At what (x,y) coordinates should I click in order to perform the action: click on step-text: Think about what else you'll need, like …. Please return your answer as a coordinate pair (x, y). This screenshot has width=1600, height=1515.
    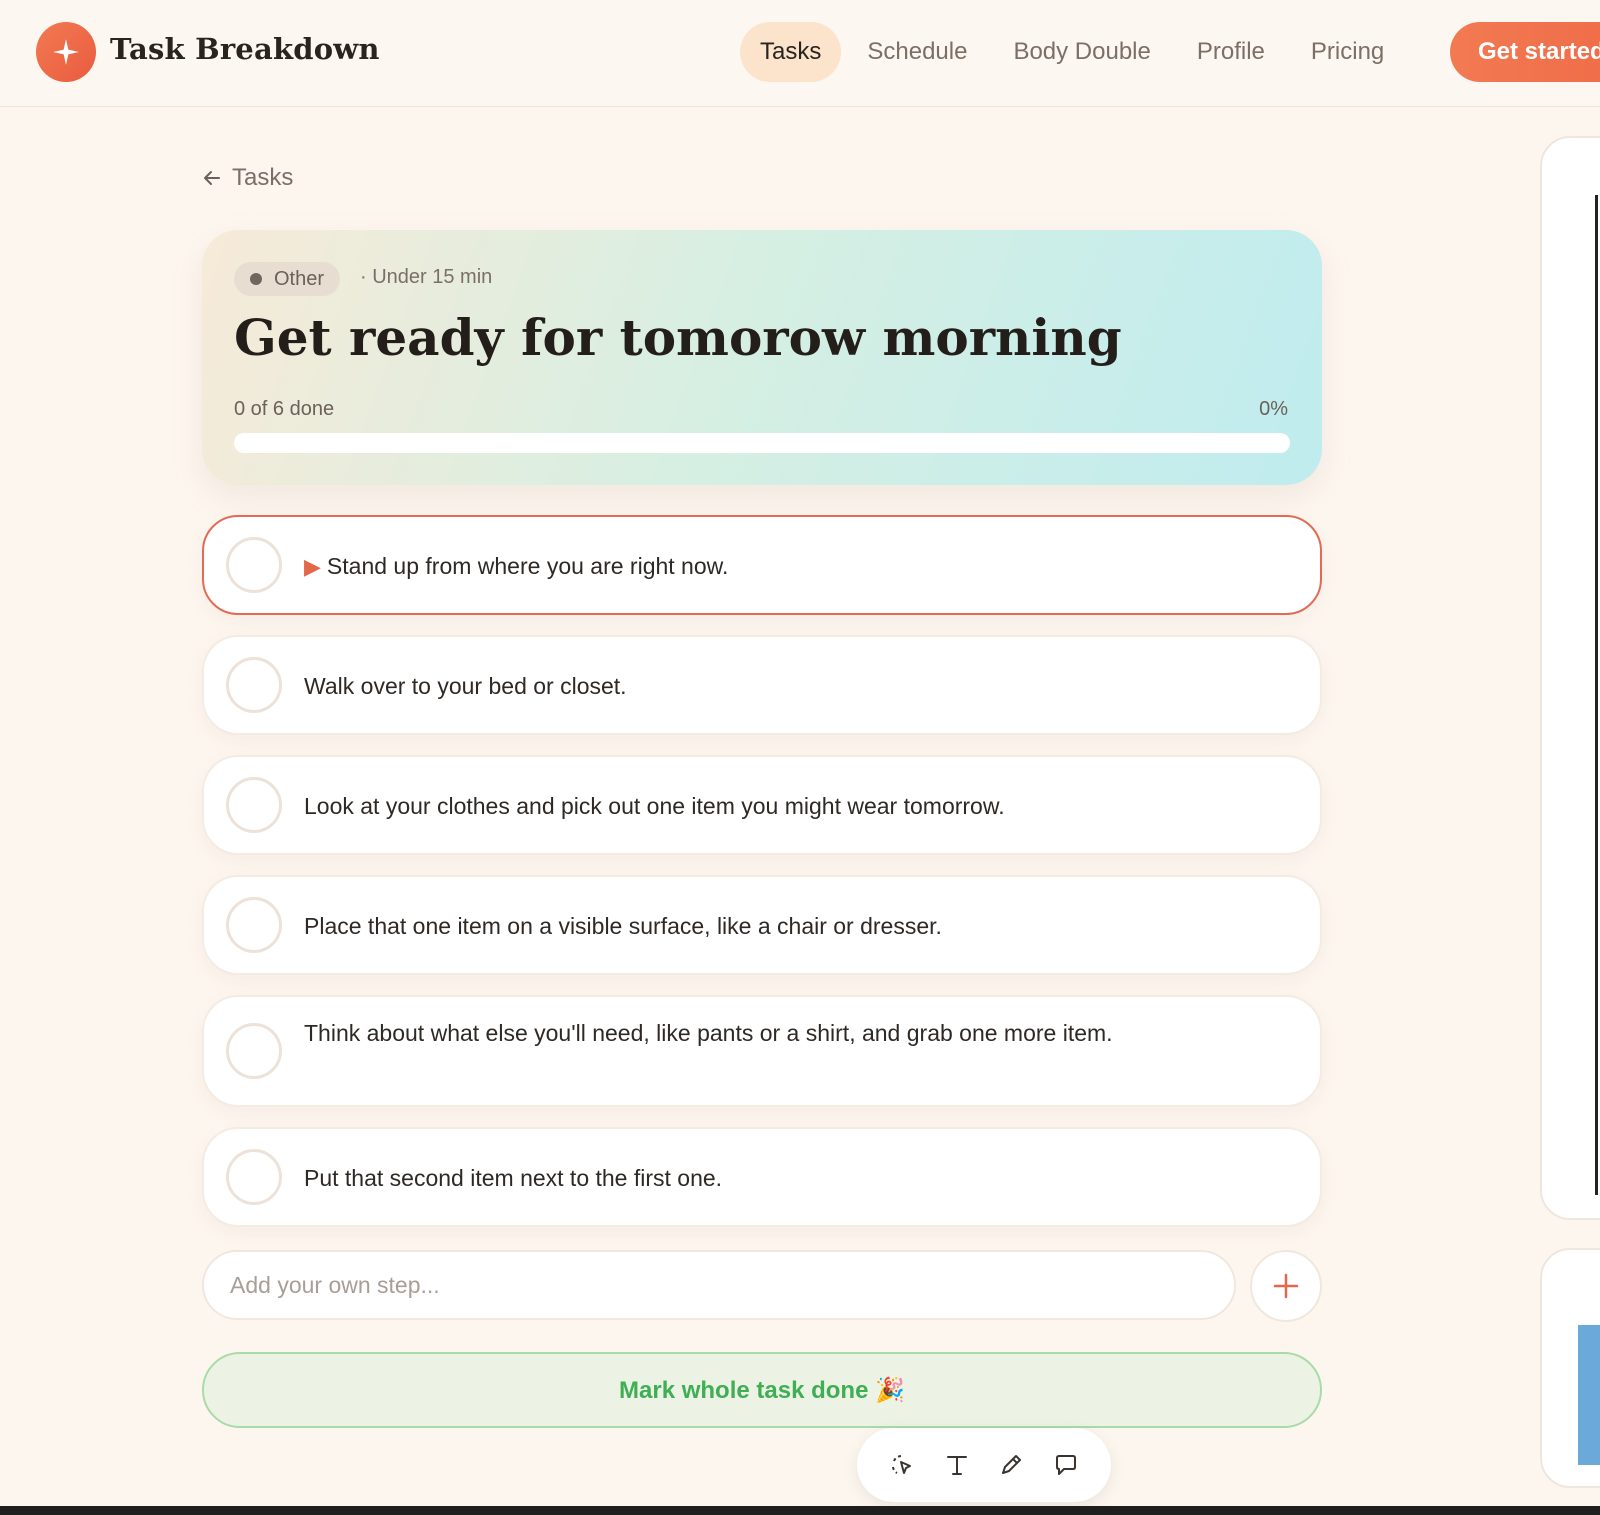
    Looking at the image, I should click on (708, 1033).